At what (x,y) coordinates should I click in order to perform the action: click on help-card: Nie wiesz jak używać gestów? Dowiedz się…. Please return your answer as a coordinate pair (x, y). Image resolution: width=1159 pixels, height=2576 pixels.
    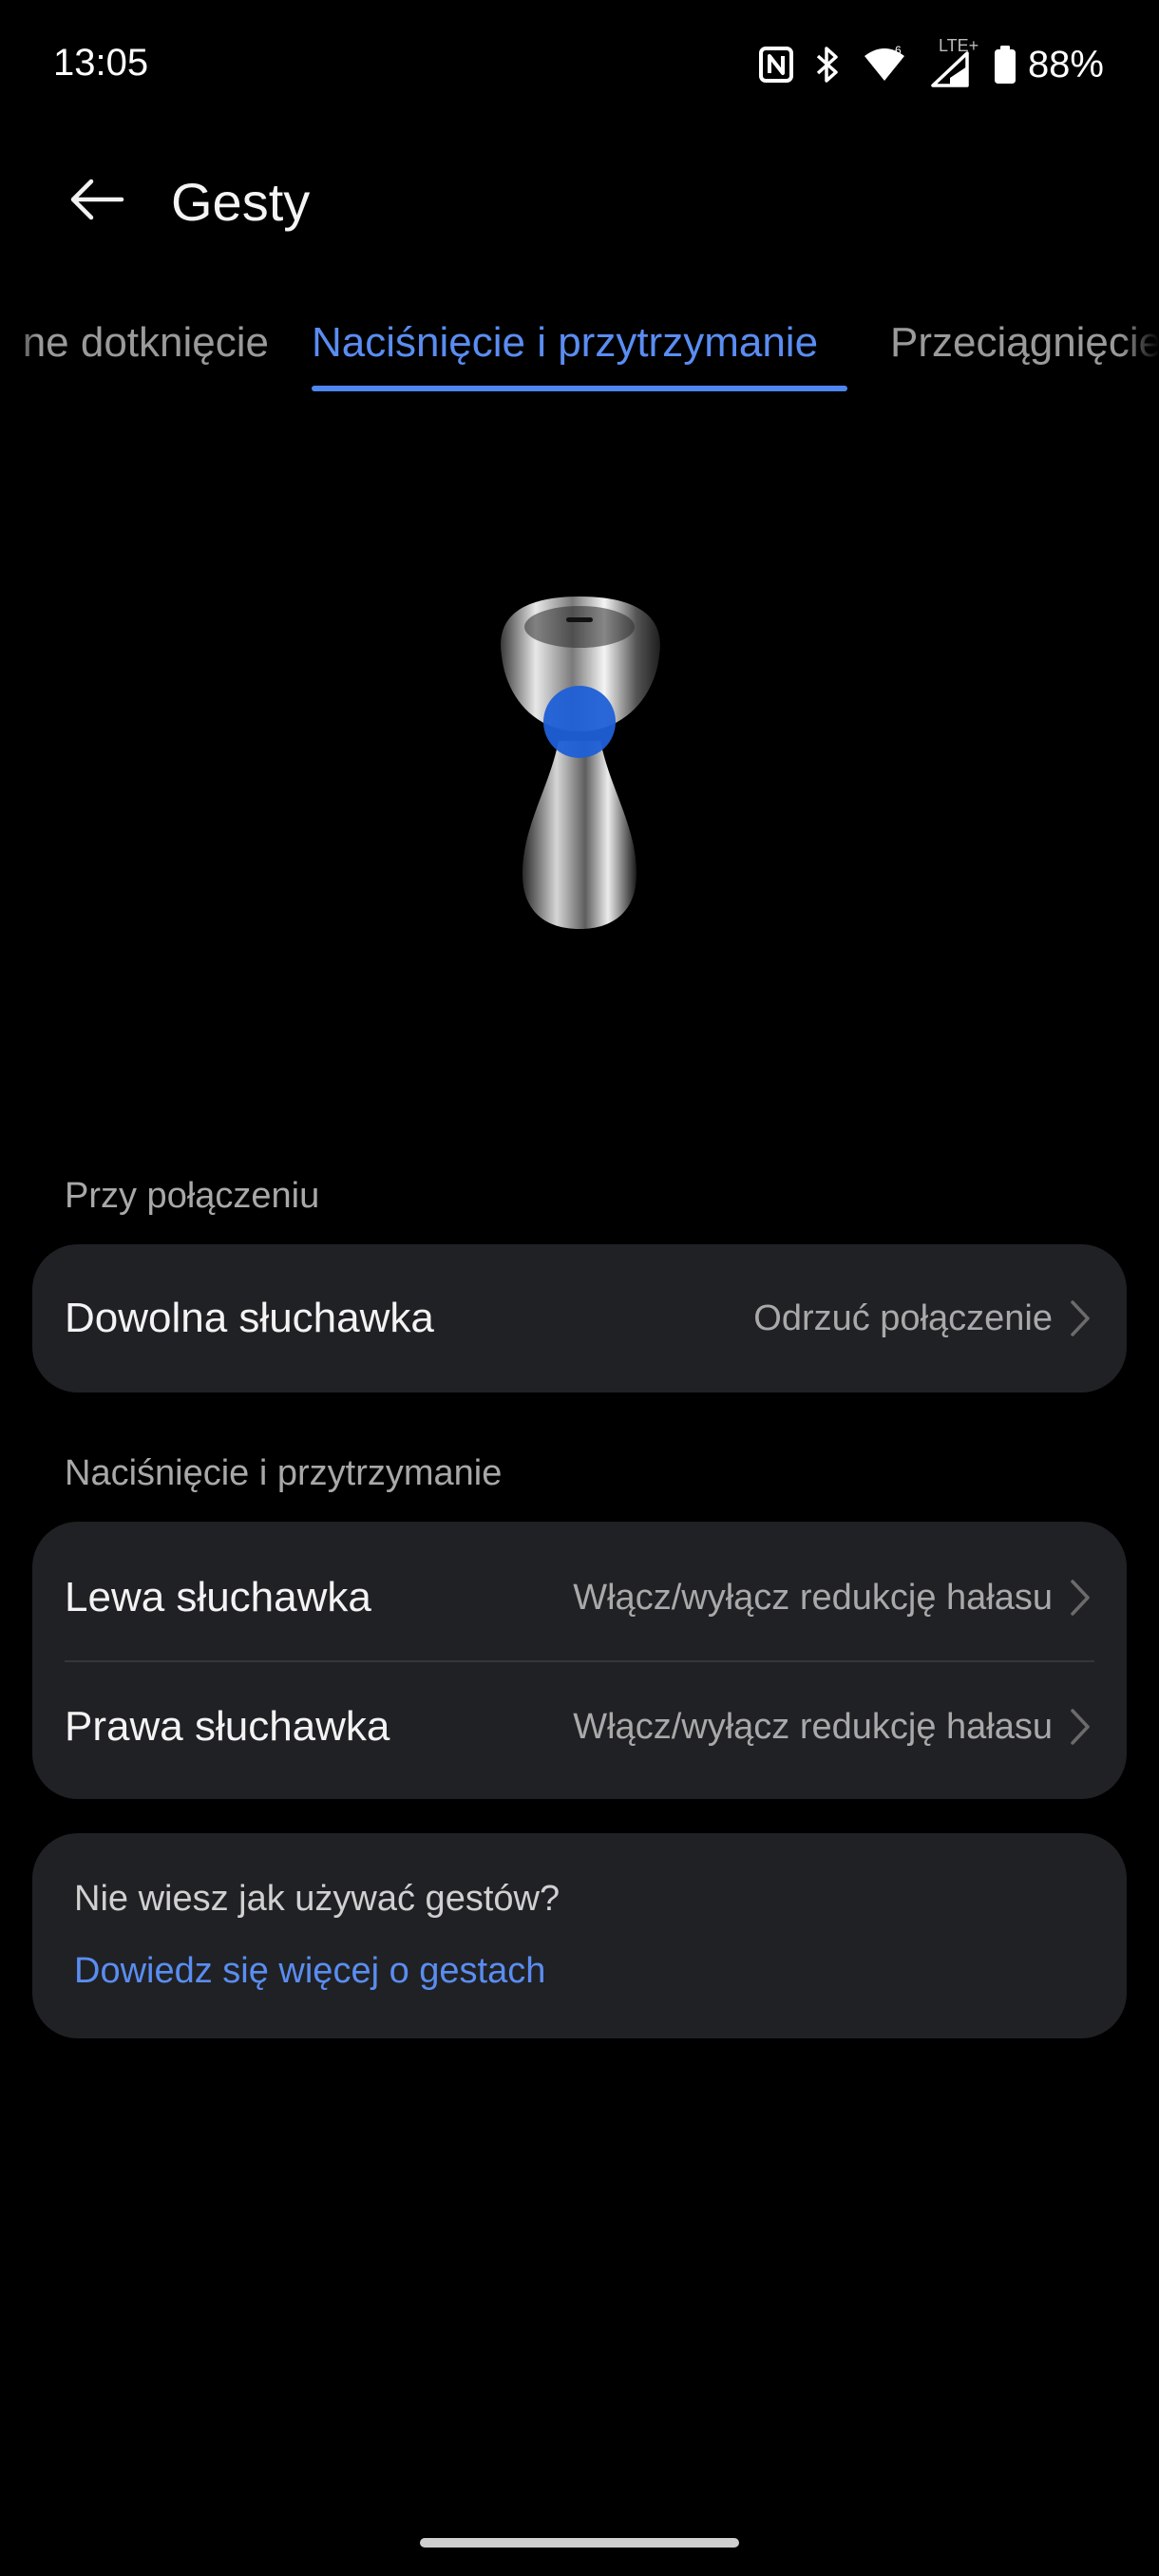
    Looking at the image, I should click on (579, 1935).